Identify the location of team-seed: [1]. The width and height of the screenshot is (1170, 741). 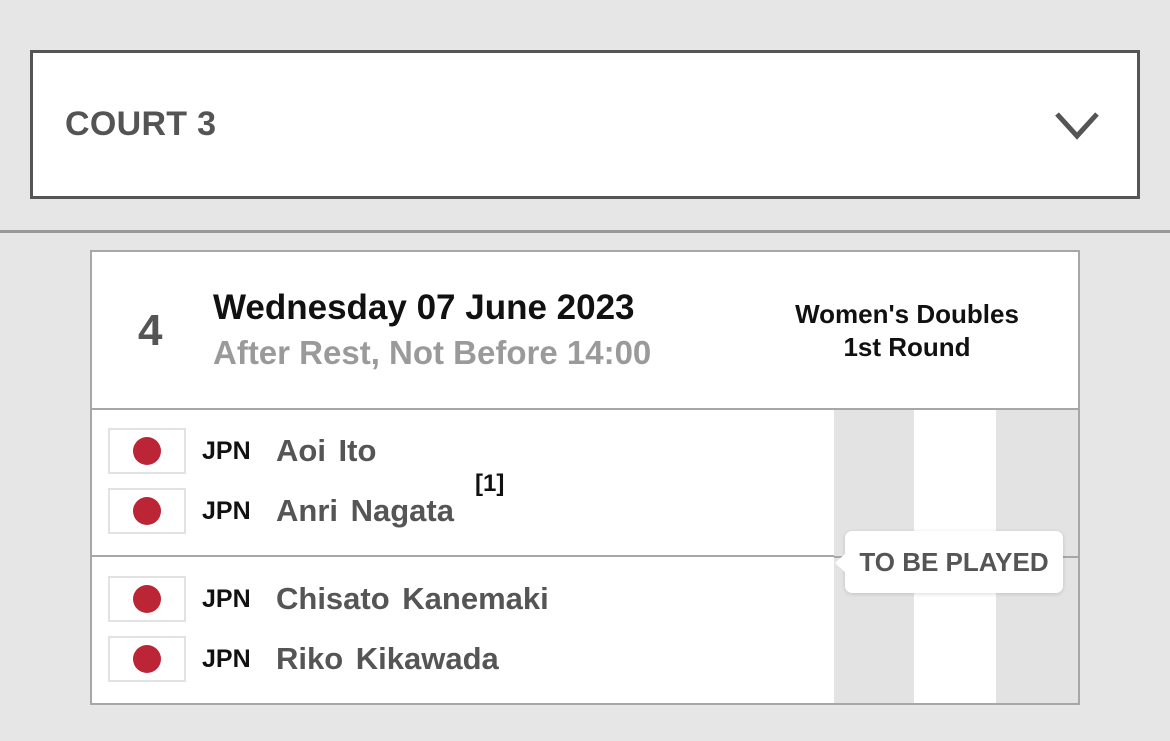
(490, 483).